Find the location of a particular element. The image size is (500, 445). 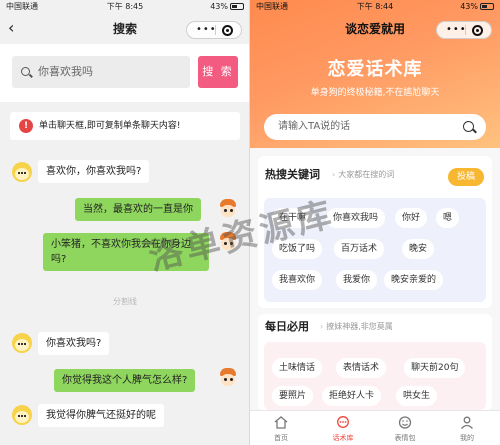

daily-chip: 哄女生 is located at coordinates (417, 396).